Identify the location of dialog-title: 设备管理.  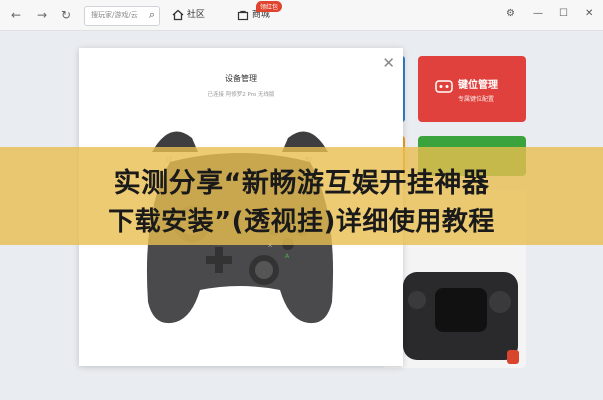
(241, 78).